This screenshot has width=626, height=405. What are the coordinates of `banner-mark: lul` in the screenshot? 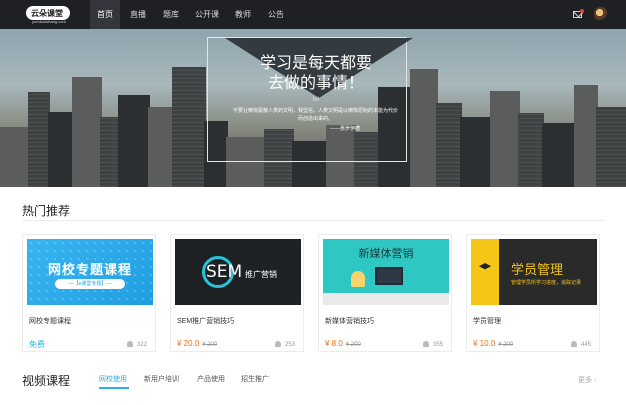 It's located at (315, 100).